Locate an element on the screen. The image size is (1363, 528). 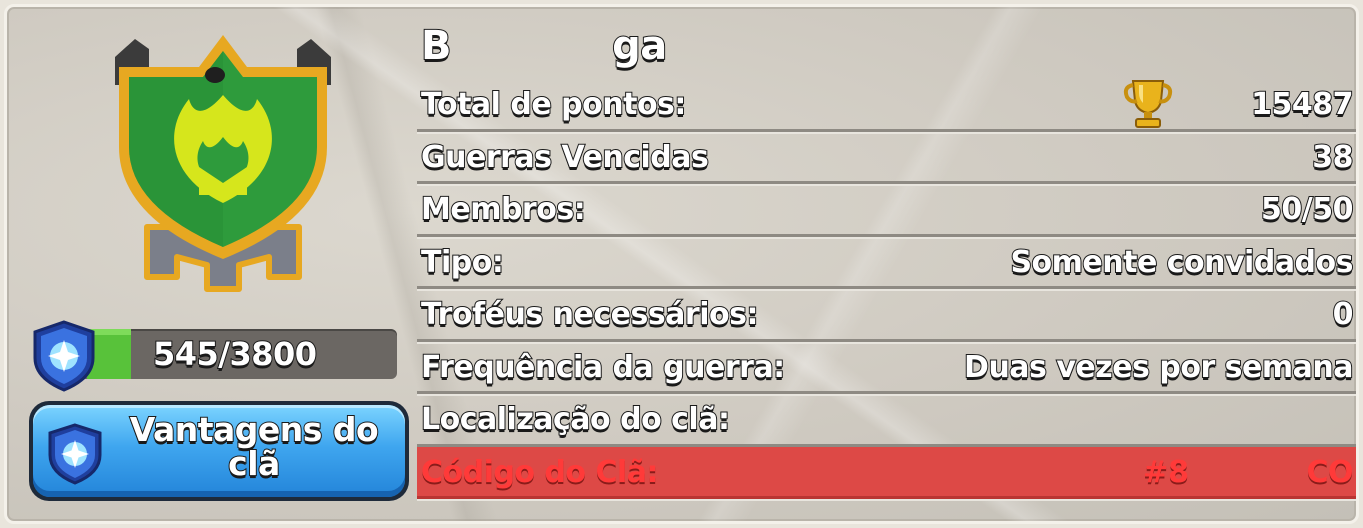
stat-label: Total de pontos: is located at coordinates (553, 104).